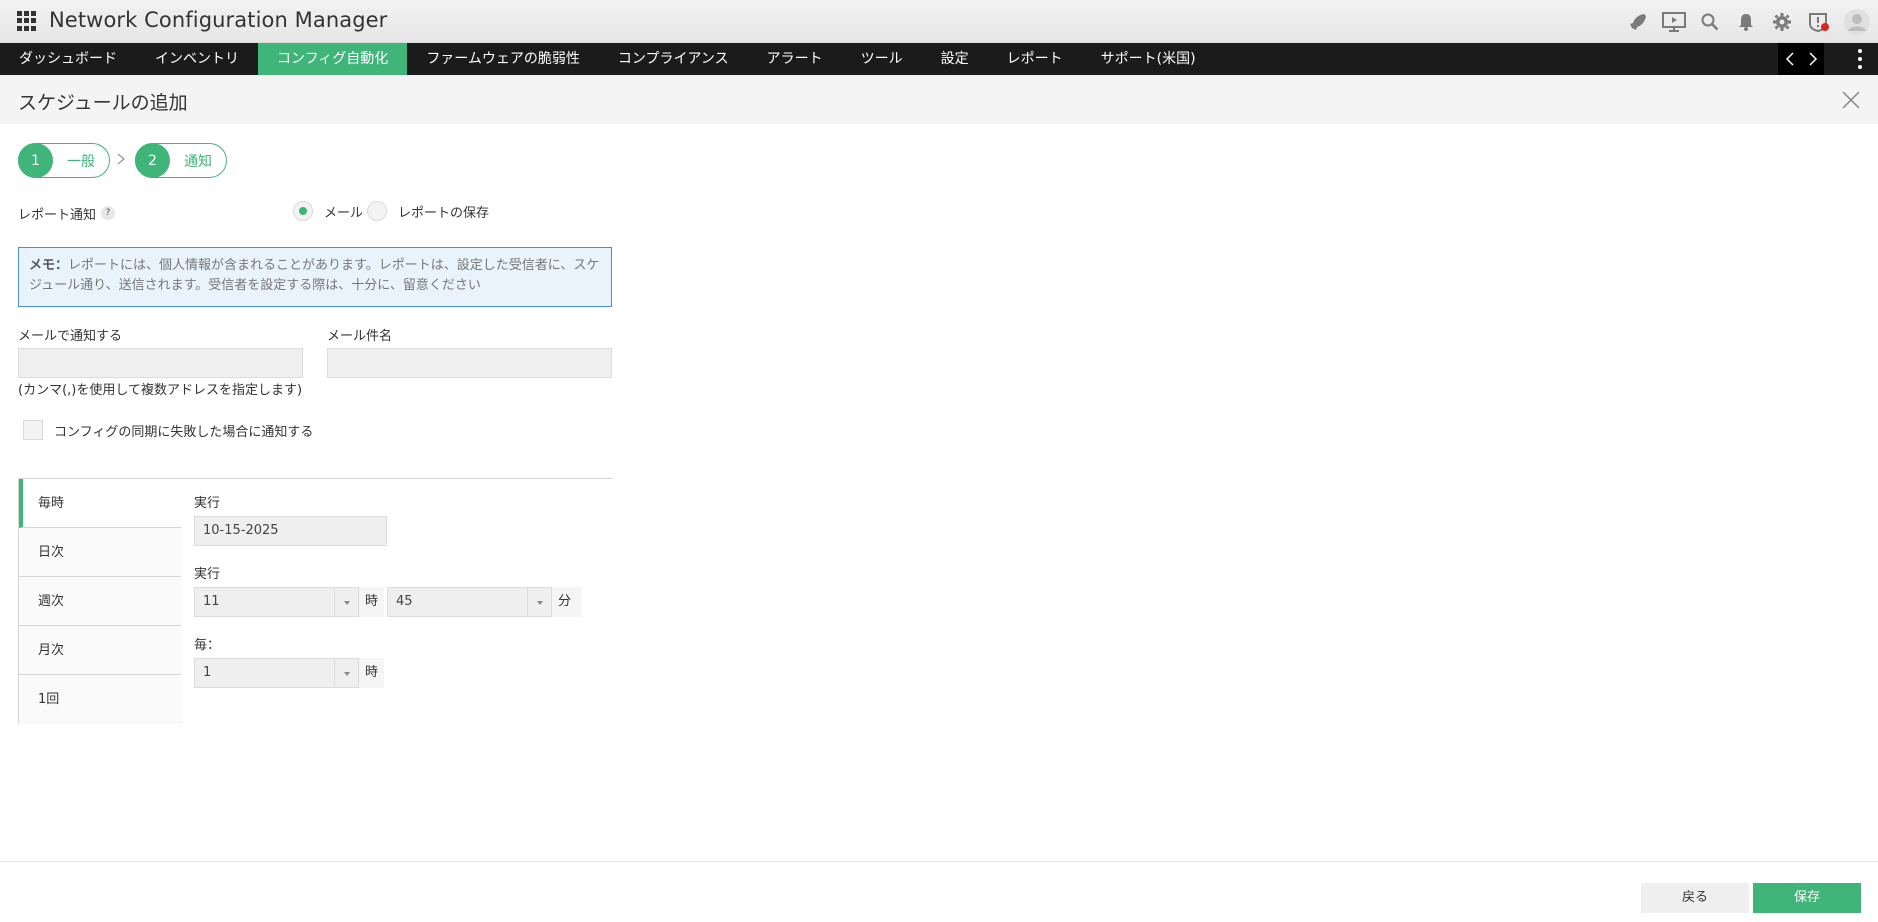 Image resolution: width=1878 pixels, height=922 pixels. What do you see at coordinates (276, 673) in the screenshot?
I see `every-select: 1` at bounding box center [276, 673].